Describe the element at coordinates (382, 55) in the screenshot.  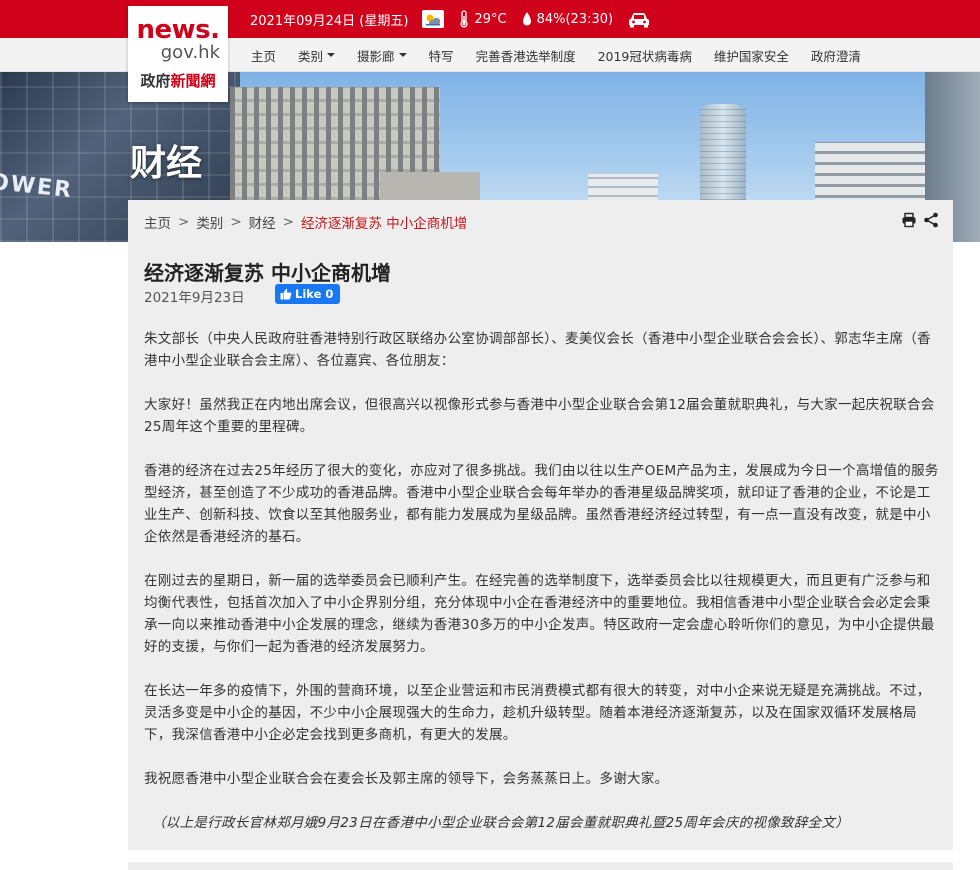
I see `nav-item-gallery: 摄影廊` at that location.